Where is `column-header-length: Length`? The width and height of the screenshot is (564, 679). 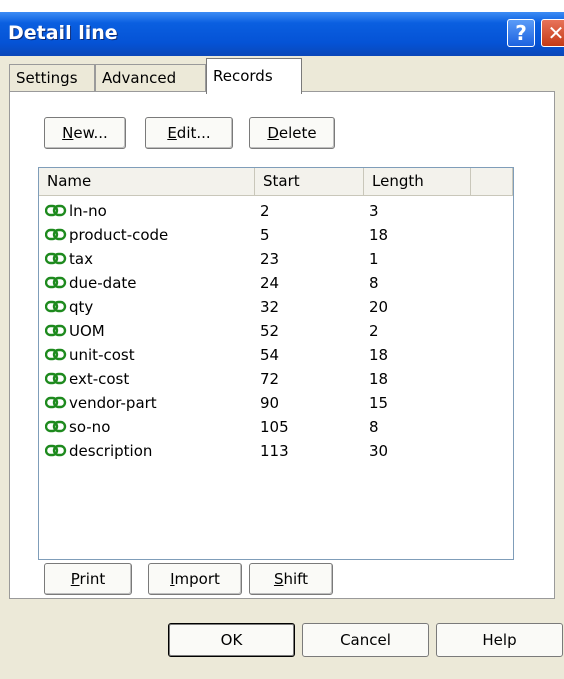 column-header-length: Length is located at coordinates (417, 182).